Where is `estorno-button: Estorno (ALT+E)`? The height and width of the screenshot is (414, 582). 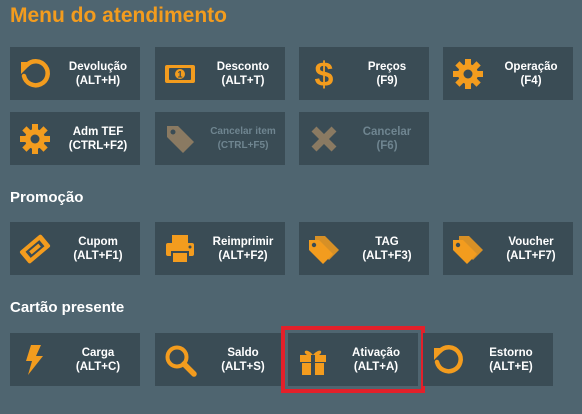
estorno-button: Estorno (ALT+E) is located at coordinates (488, 359).